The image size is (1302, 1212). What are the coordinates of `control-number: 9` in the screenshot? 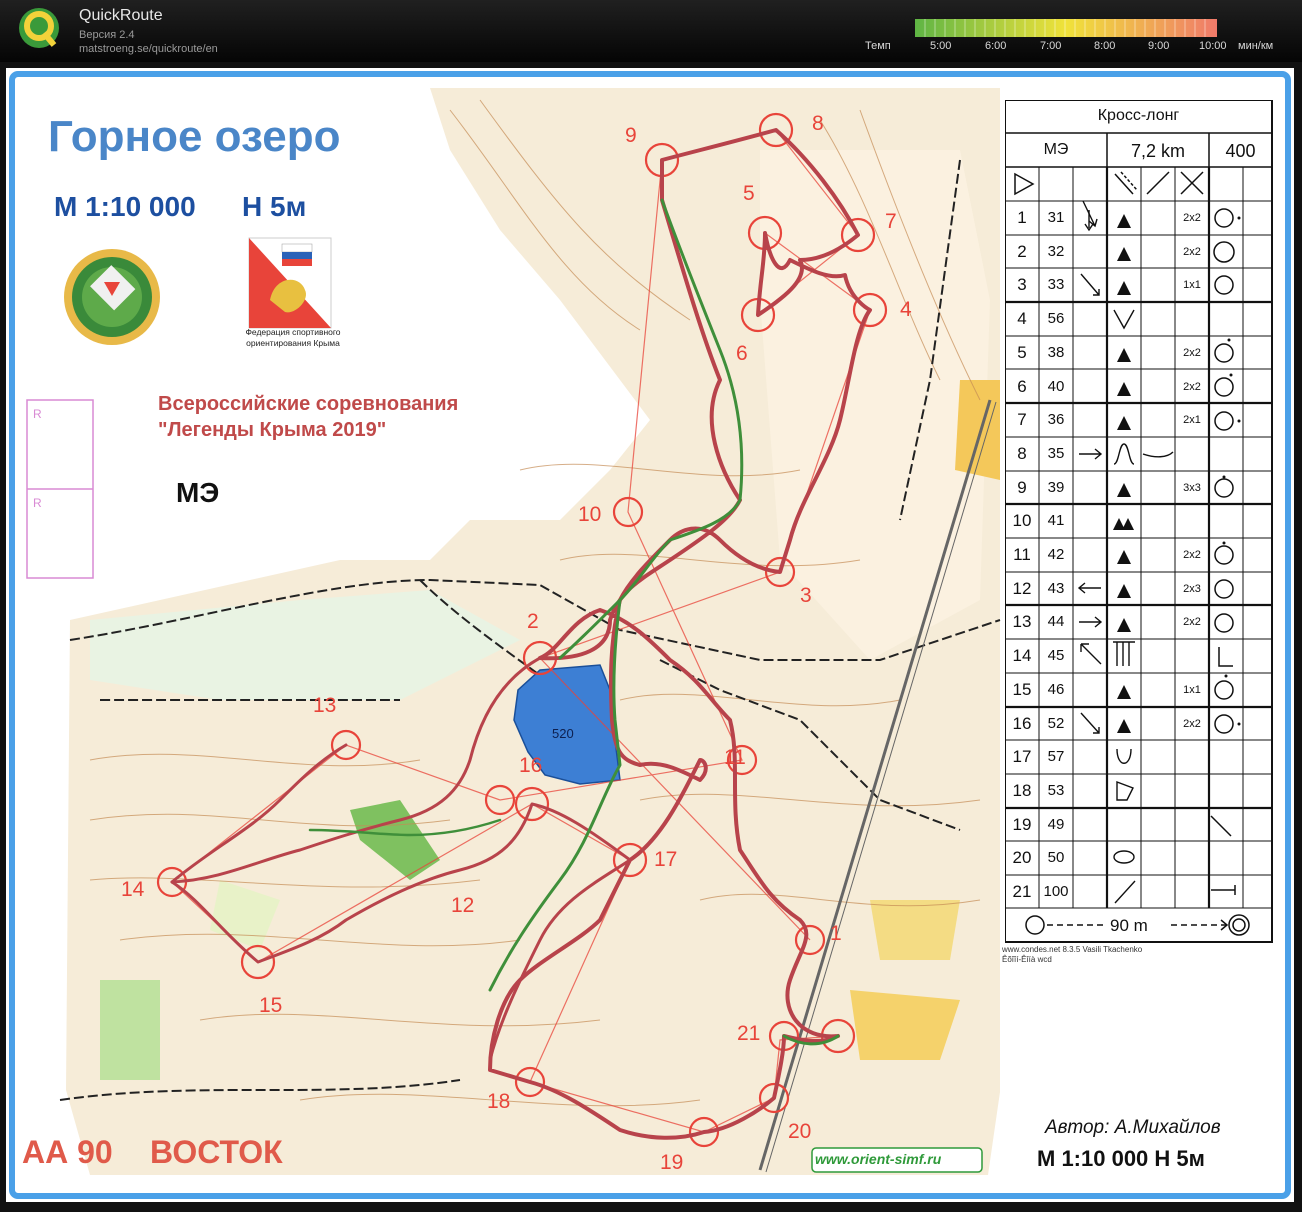 It's located at (1022, 487).